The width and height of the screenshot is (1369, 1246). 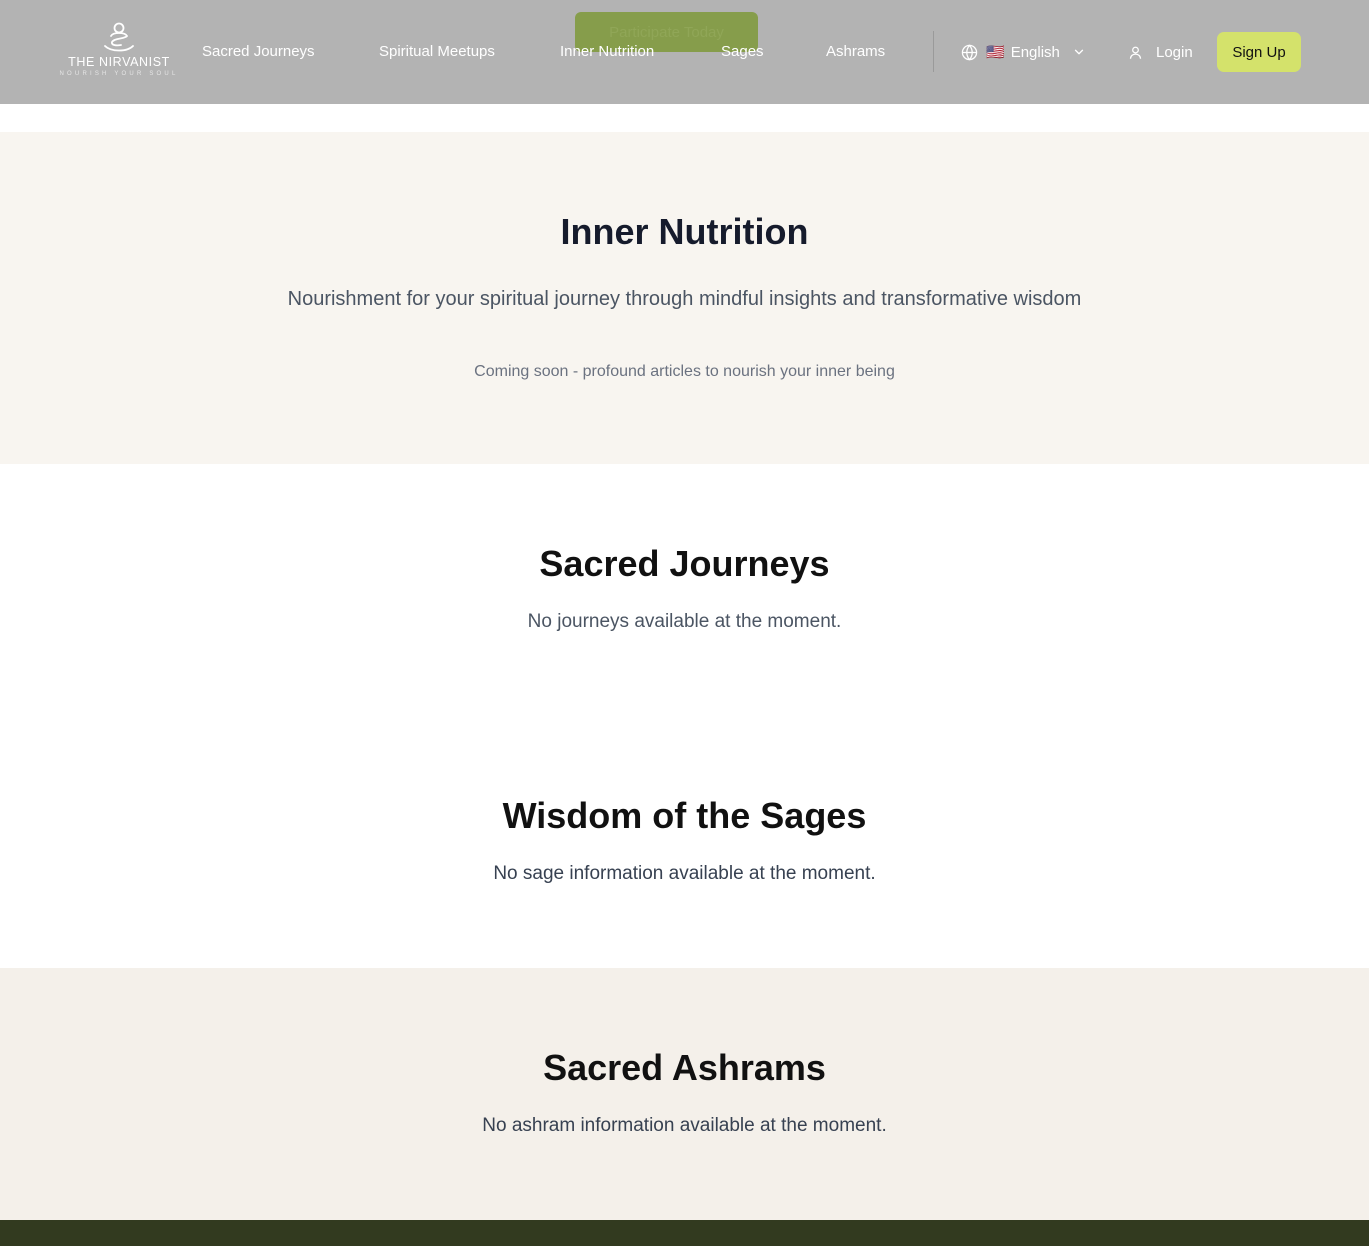 I want to click on logo-title: THE NIRVANIST, so click(x=119, y=62).